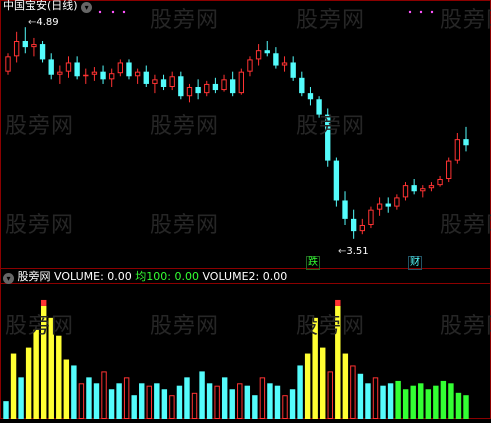 The width and height of the screenshot is (491, 423). I want to click on indicator-name: 股旁网, so click(34, 276).